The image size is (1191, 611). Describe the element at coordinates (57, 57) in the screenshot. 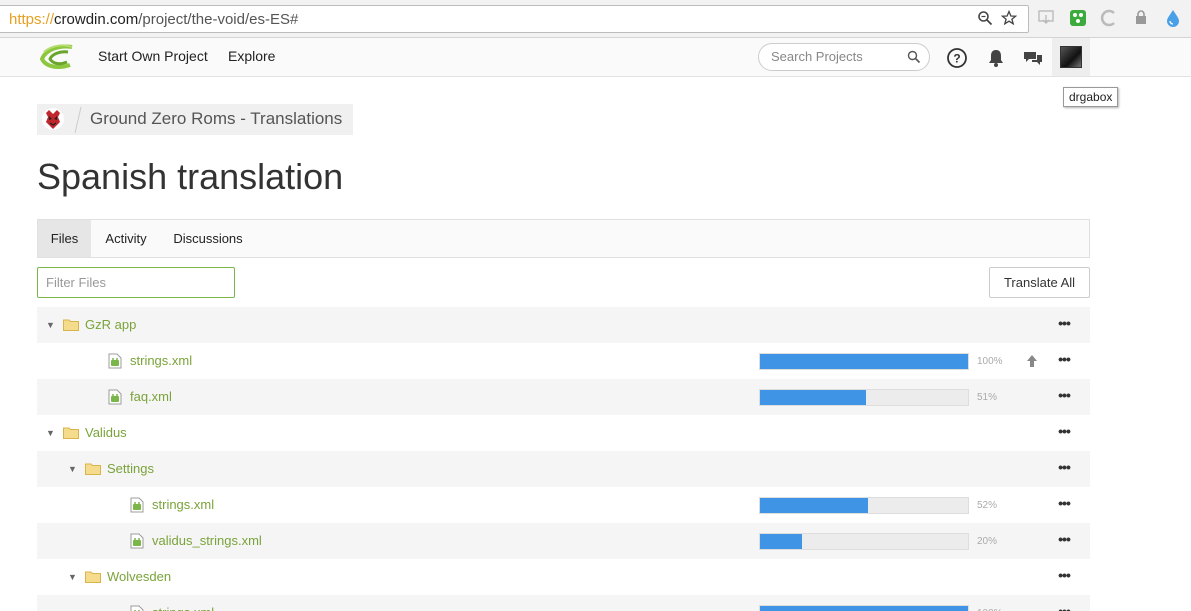

I see `crowdin-logo` at that location.